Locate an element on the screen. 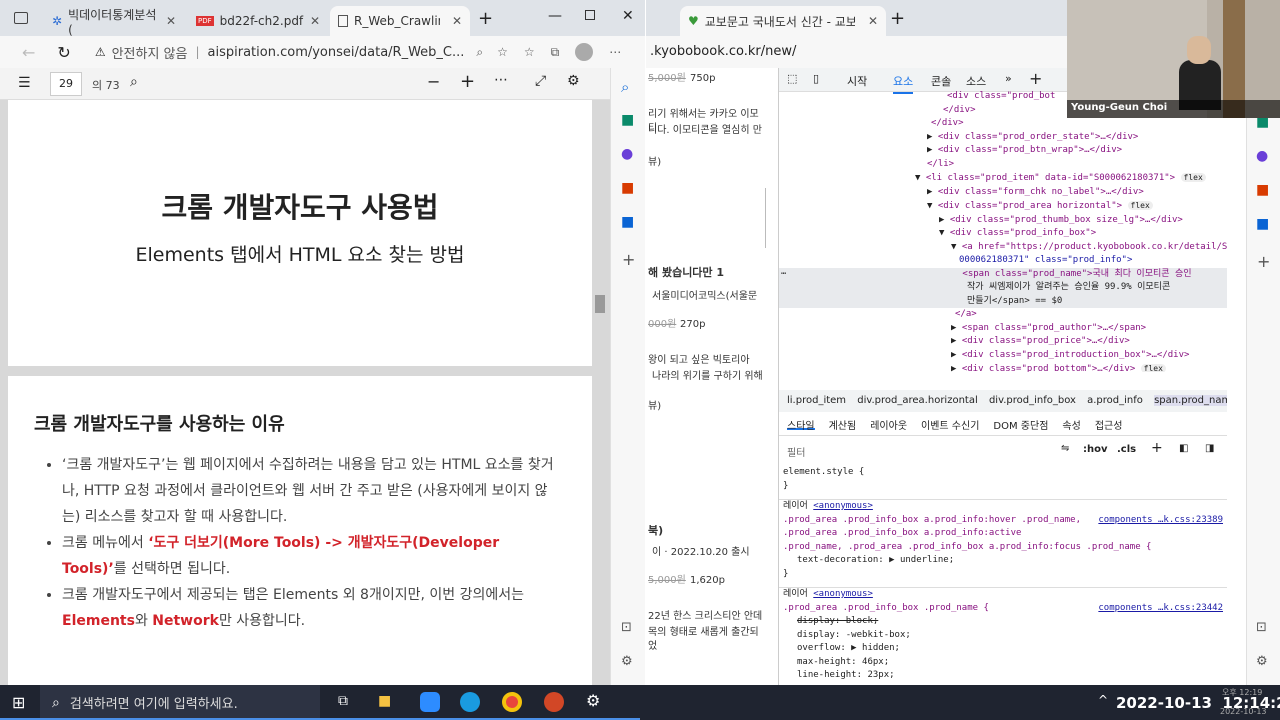 This screenshot has width=1280, height=720. subtab-event-listeners: 이벤트 수신기 is located at coordinates (950, 424).